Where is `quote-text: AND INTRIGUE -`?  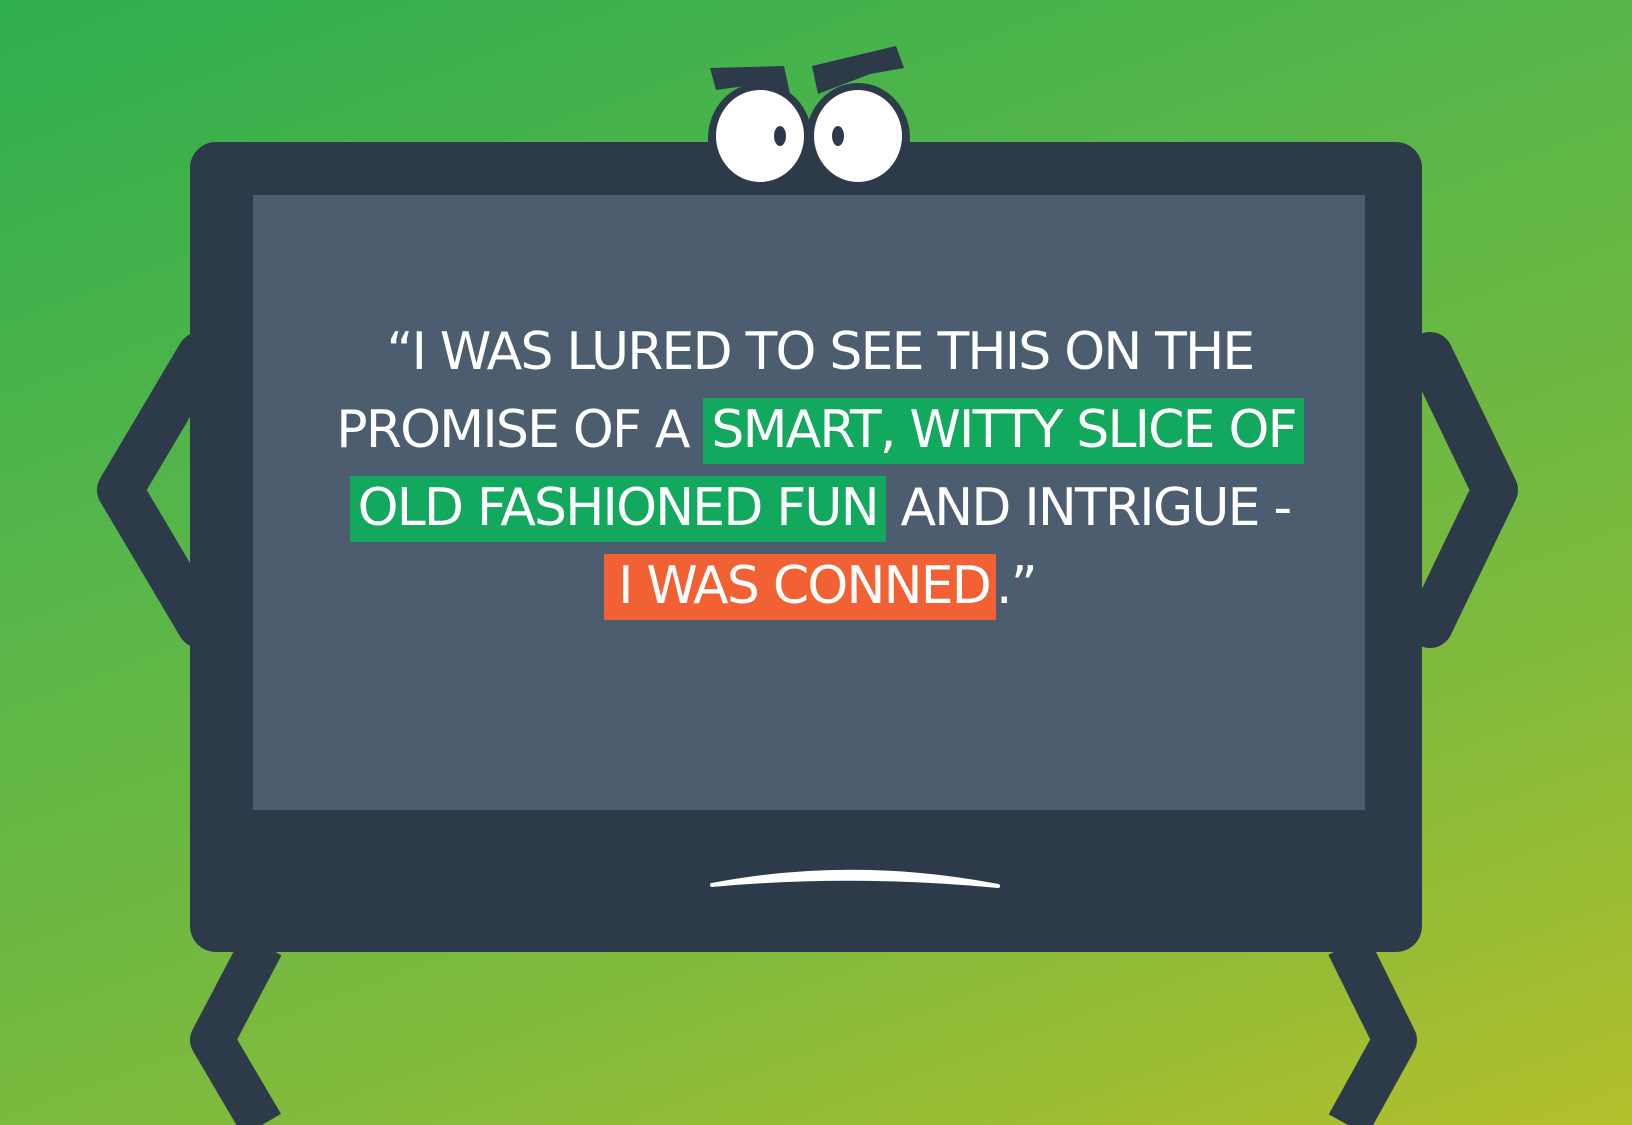 quote-text: AND INTRIGUE - is located at coordinates (1089, 508).